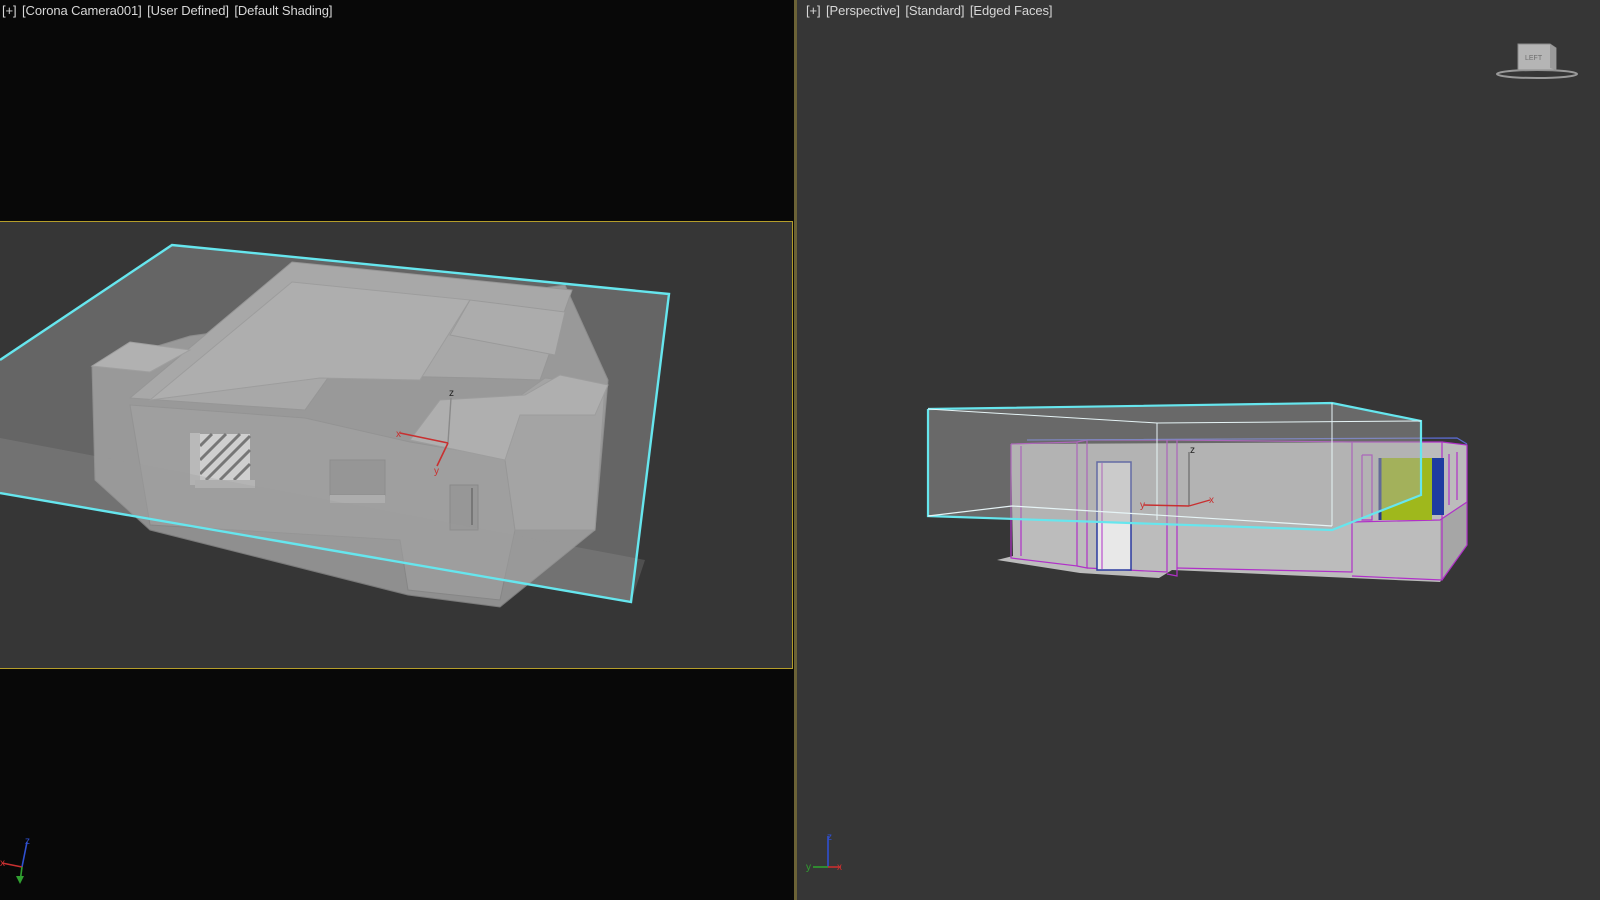 This screenshot has width=1600, height=900. Describe the element at coordinates (283, 10) in the screenshot. I see `shading-menu: [Default Shading]` at that location.